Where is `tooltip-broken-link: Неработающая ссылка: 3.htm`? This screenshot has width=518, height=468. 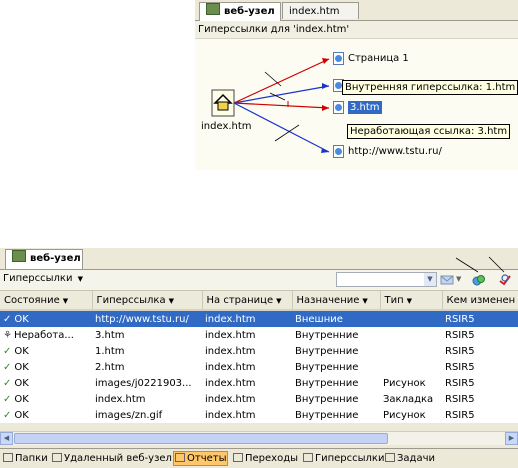 tooltip-broken-link: Неработающая ссылка: 3.htm is located at coordinates (429, 131).